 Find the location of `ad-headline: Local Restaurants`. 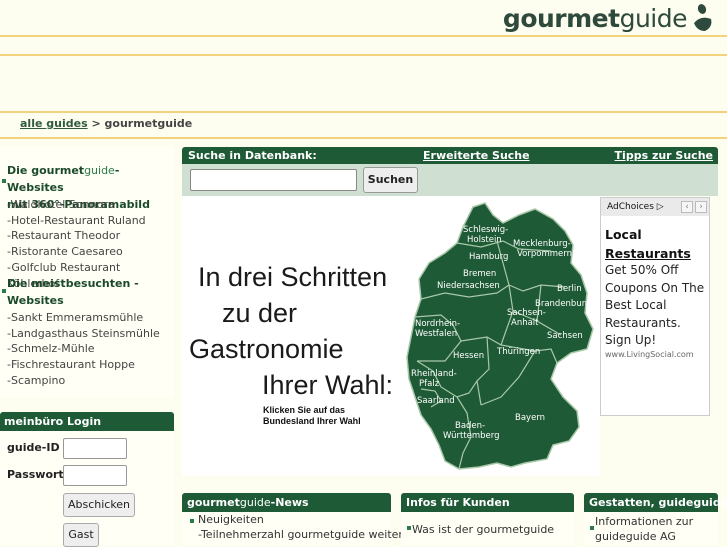

ad-headline: Local Restaurants is located at coordinates (657, 244).